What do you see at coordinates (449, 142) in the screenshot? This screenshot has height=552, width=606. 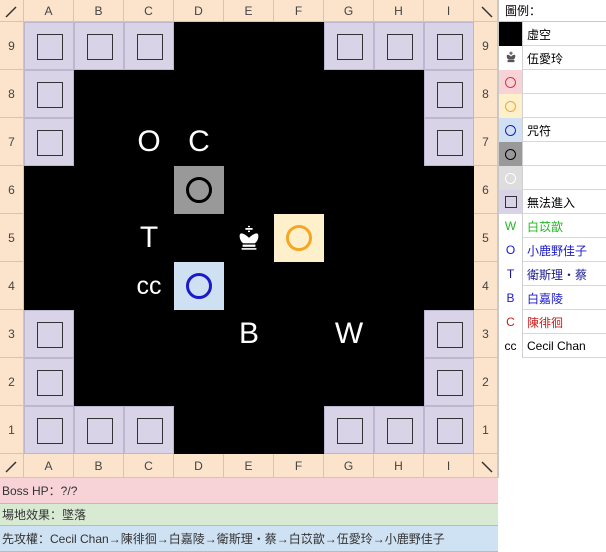 I see `blocked-cell-i7` at bounding box center [449, 142].